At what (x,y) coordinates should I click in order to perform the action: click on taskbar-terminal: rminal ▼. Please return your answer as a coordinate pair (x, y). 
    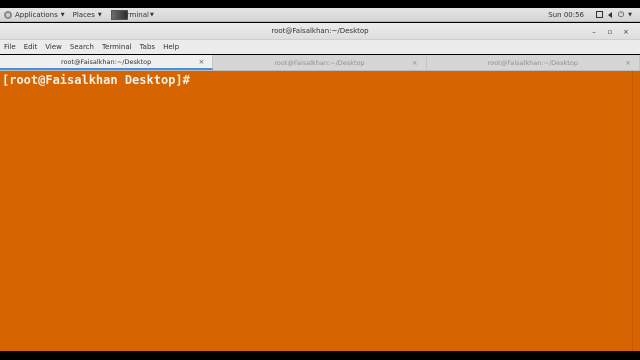
    Looking at the image, I should click on (132, 15).